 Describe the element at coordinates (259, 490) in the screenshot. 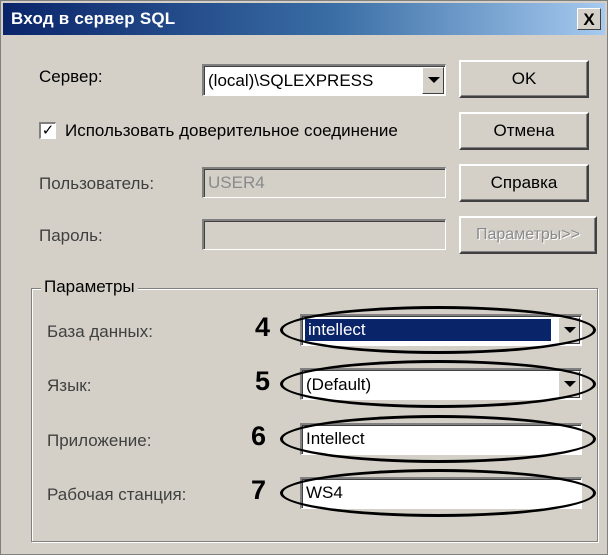

I see `marker-7: 7` at that location.